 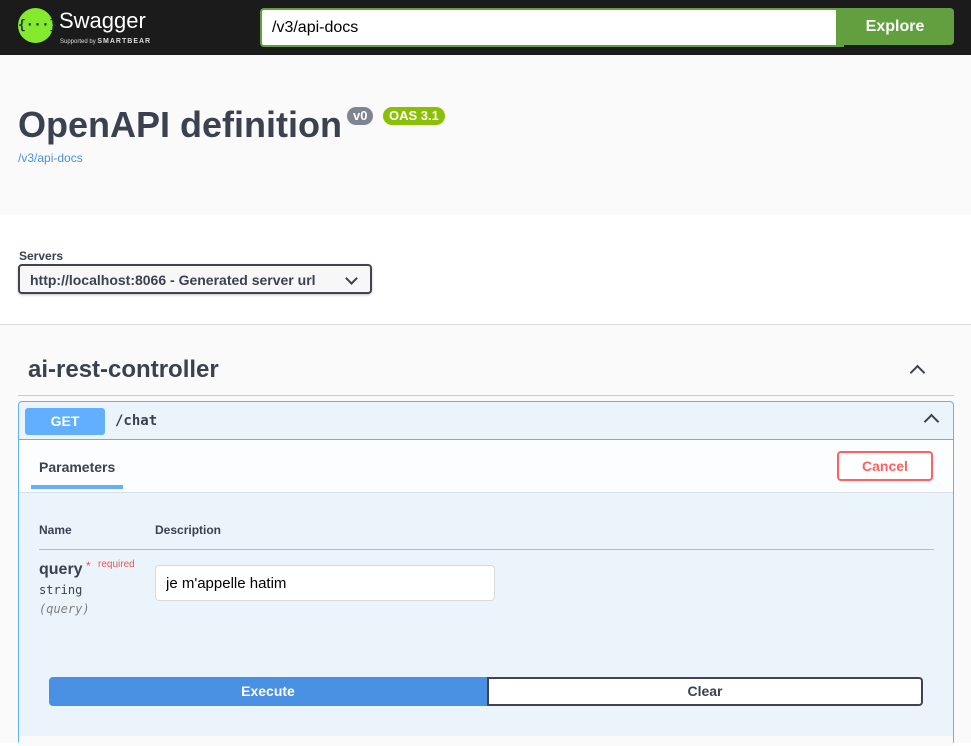 I want to click on opblock-summary: GET /chat, so click(x=486, y=421).